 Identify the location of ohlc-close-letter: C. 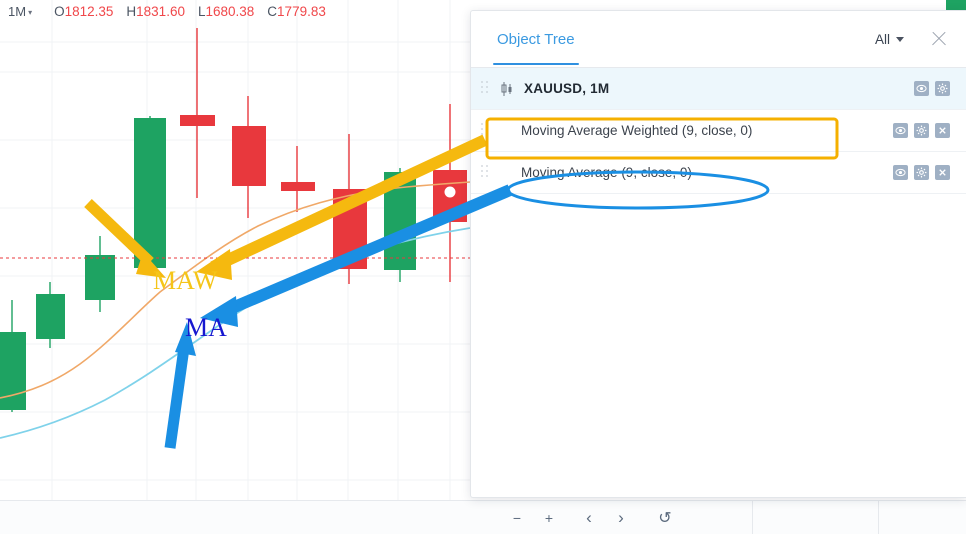
(272, 11).